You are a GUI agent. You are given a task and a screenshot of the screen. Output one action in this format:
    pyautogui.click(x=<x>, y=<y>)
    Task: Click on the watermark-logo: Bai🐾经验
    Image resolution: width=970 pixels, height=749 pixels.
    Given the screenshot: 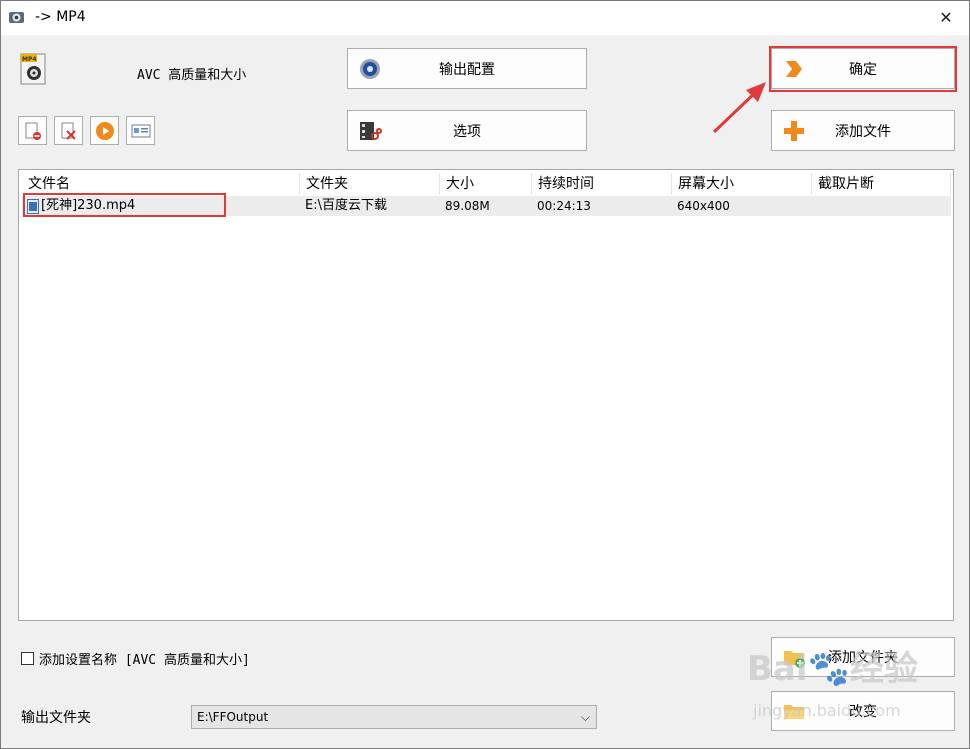 What is the action you would take?
    pyautogui.click(x=832, y=669)
    